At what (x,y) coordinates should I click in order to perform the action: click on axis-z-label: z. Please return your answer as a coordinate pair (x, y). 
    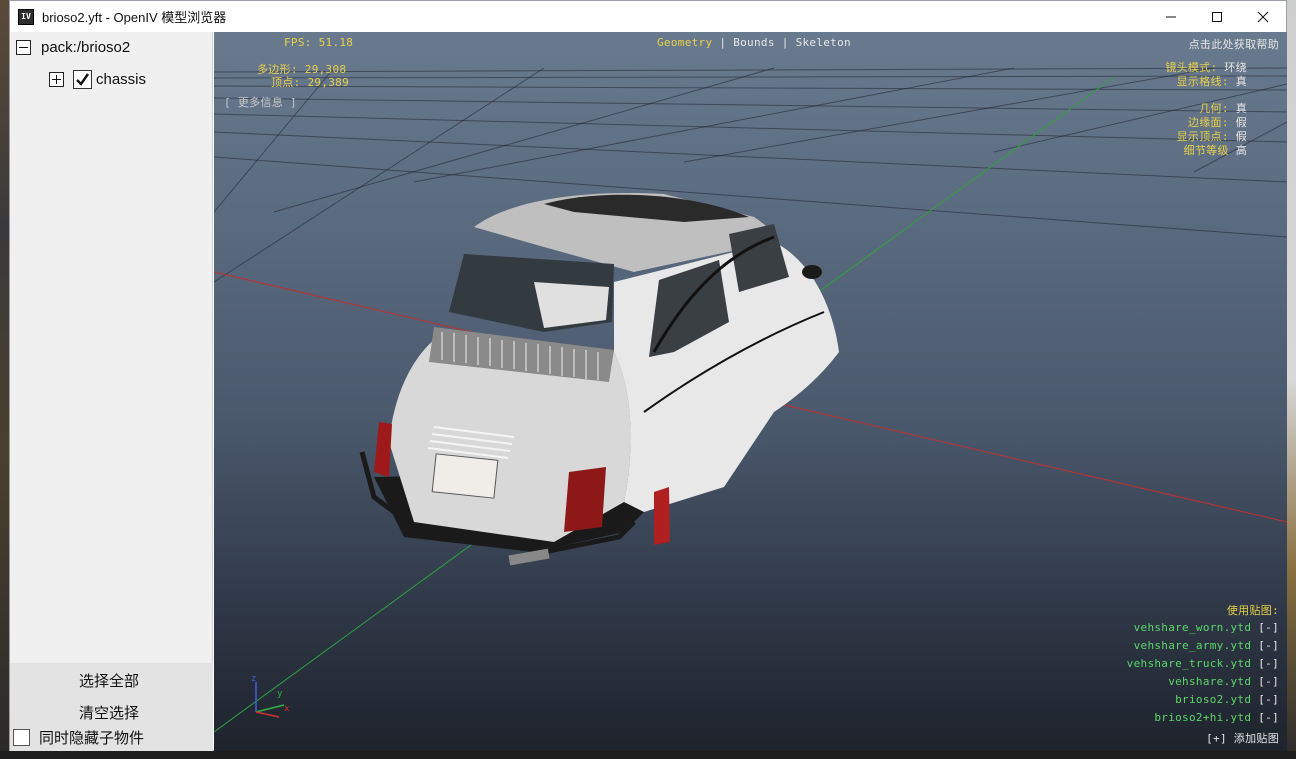
    Looking at the image, I should click on (254, 679).